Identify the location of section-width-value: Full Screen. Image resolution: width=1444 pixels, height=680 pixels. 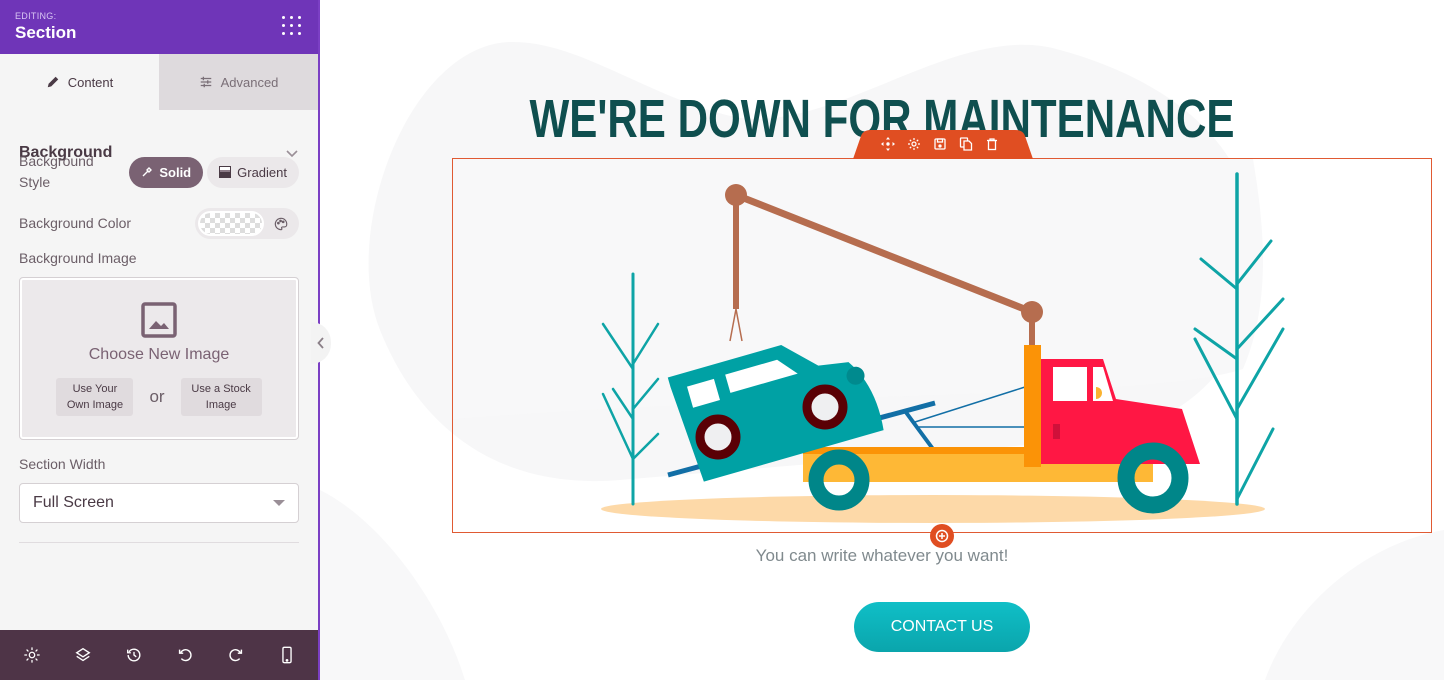
(73, 502).